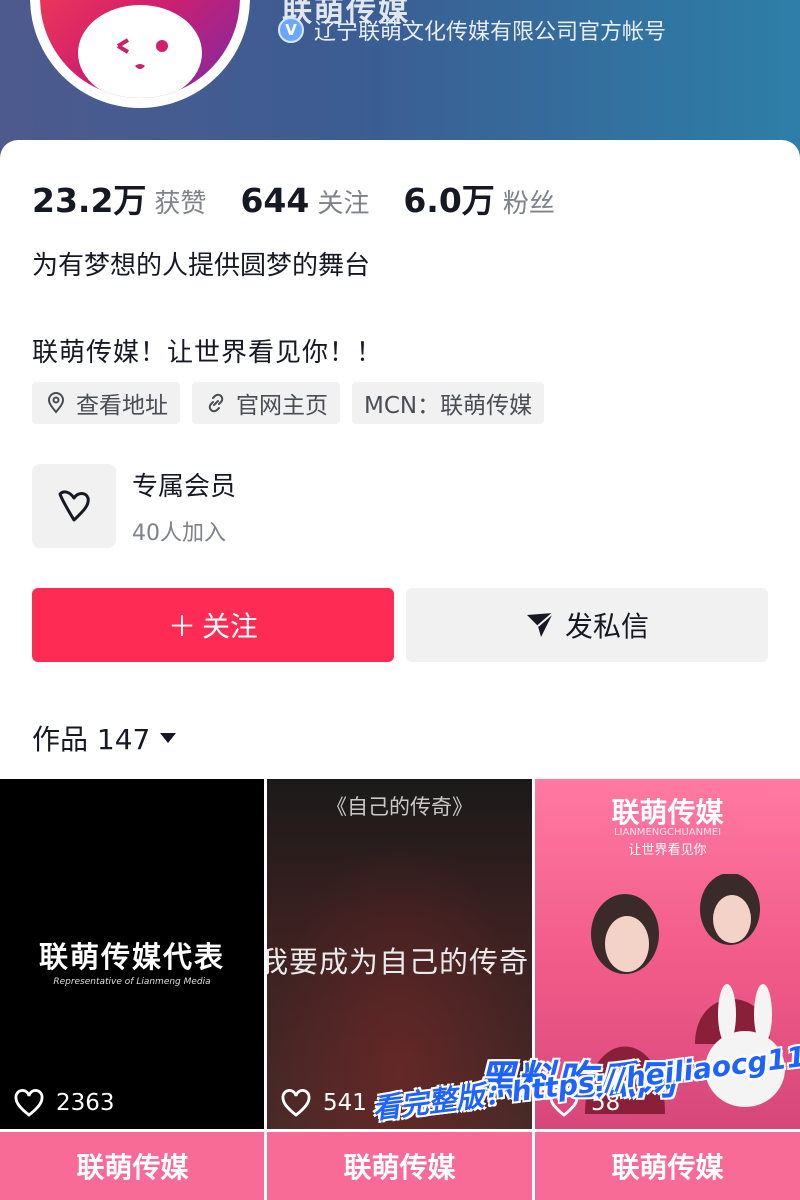 The height and width of the screenshot is (1200, 800). I want to click on membership-heart-icon, so click(74, 506).